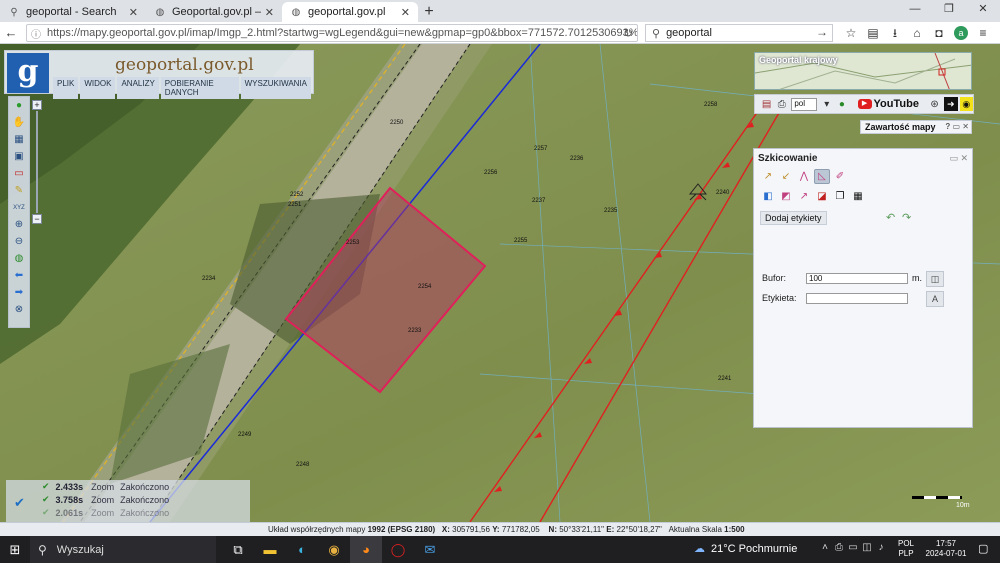 This screenshot has height=563, width=1000. I want to click on task-view-icon: ⧉, so click(238, 549).